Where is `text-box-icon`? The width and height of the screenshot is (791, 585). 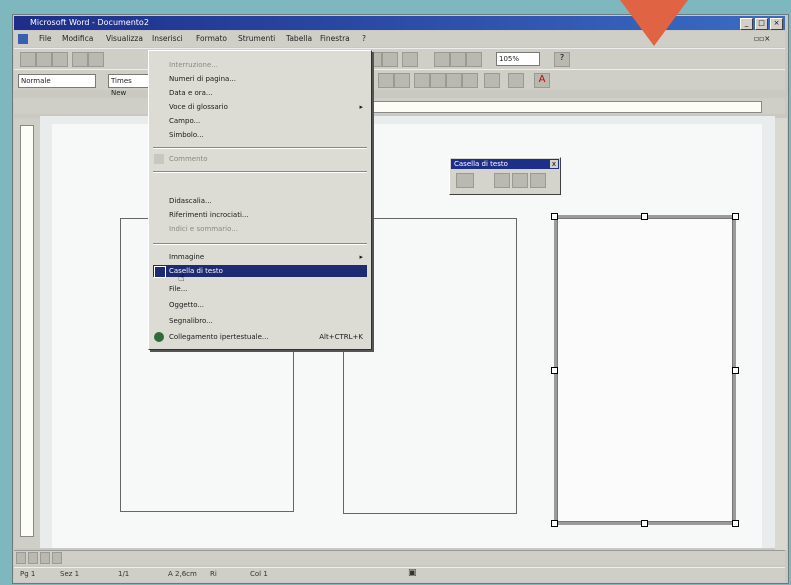 text-box-icon is located at coordinates (160, 272).